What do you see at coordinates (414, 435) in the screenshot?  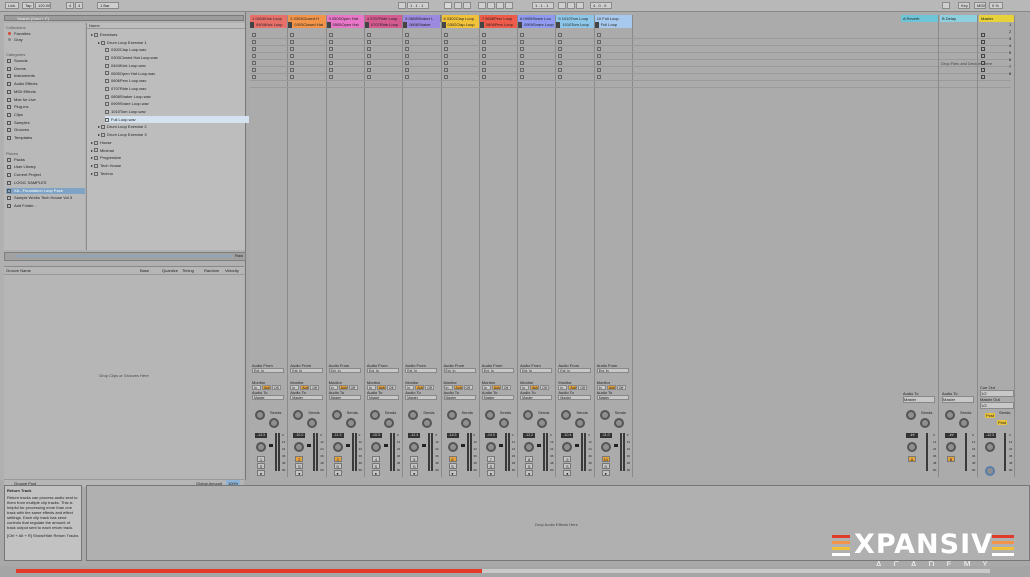 I see `volume-readout: -12.4` at bounding box center [414, 435].